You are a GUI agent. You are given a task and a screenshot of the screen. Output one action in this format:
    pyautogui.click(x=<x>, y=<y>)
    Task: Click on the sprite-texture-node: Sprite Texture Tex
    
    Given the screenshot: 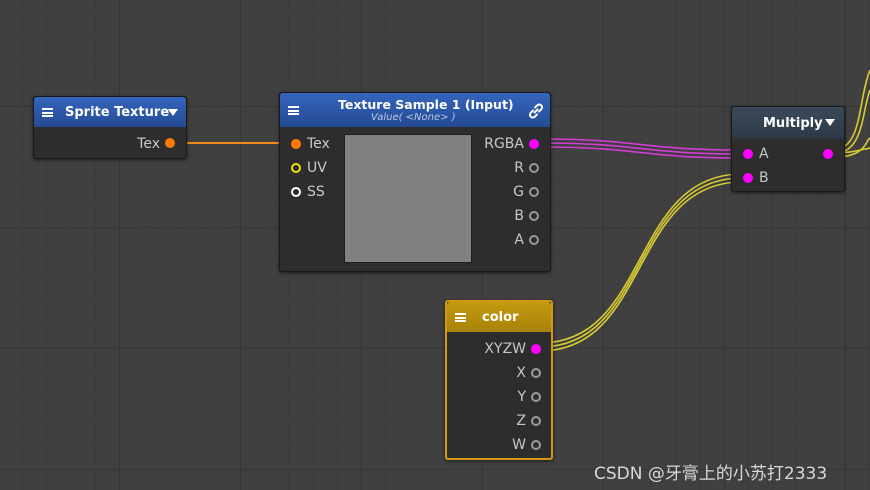 What is the action you would take?
    pyautogui.click(x=110, y=127)
    